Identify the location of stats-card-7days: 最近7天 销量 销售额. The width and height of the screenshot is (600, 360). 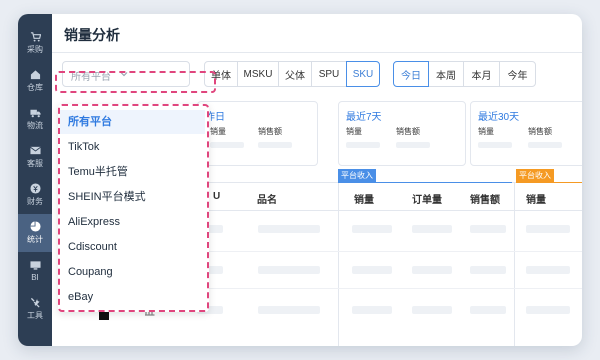
(402, 133).